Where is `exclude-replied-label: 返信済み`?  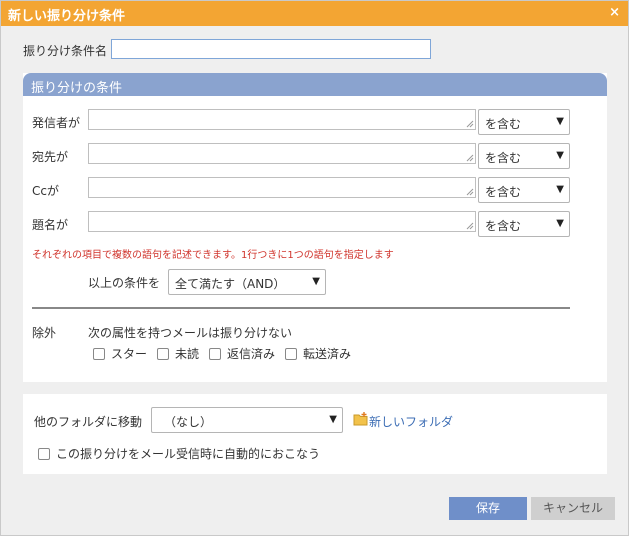
exclude-replied-label: 返信済み is located at coordinates (251, 354).